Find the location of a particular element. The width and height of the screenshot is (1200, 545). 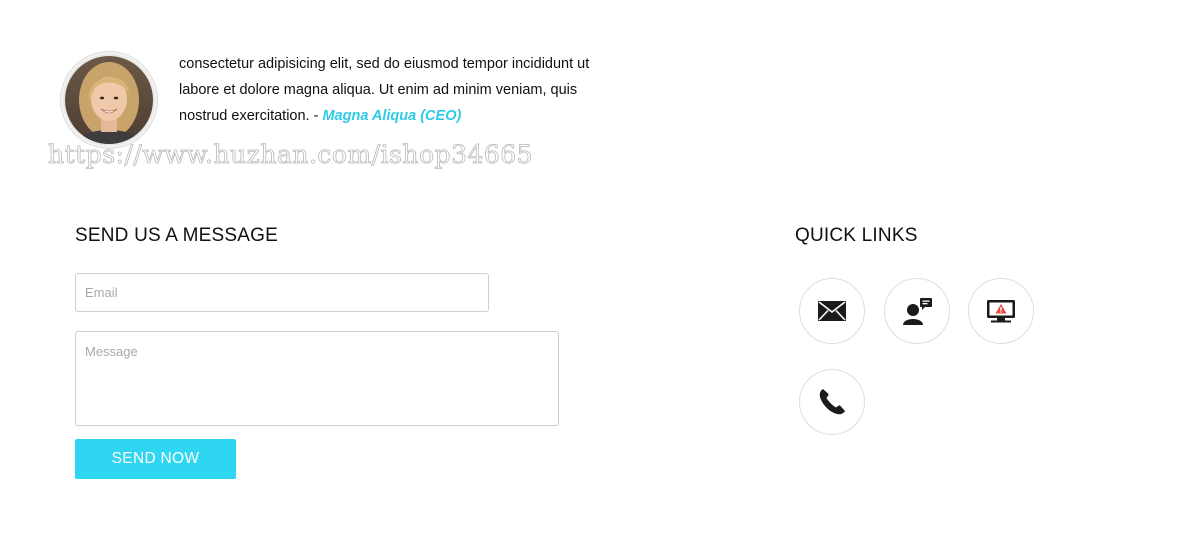

quick-link-email is located at coordinates (832, 311).